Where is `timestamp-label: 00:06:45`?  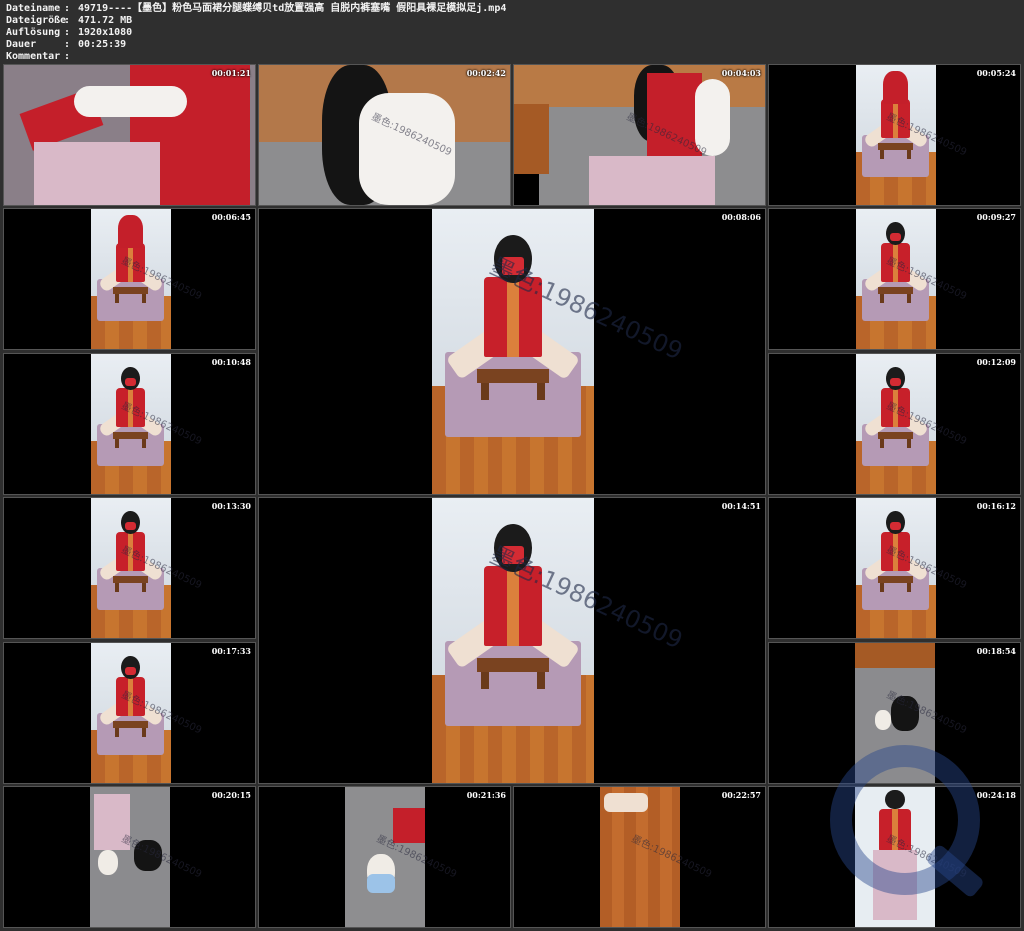
timestamp-label: 00:06:45 is located at coordinates (231, 217).